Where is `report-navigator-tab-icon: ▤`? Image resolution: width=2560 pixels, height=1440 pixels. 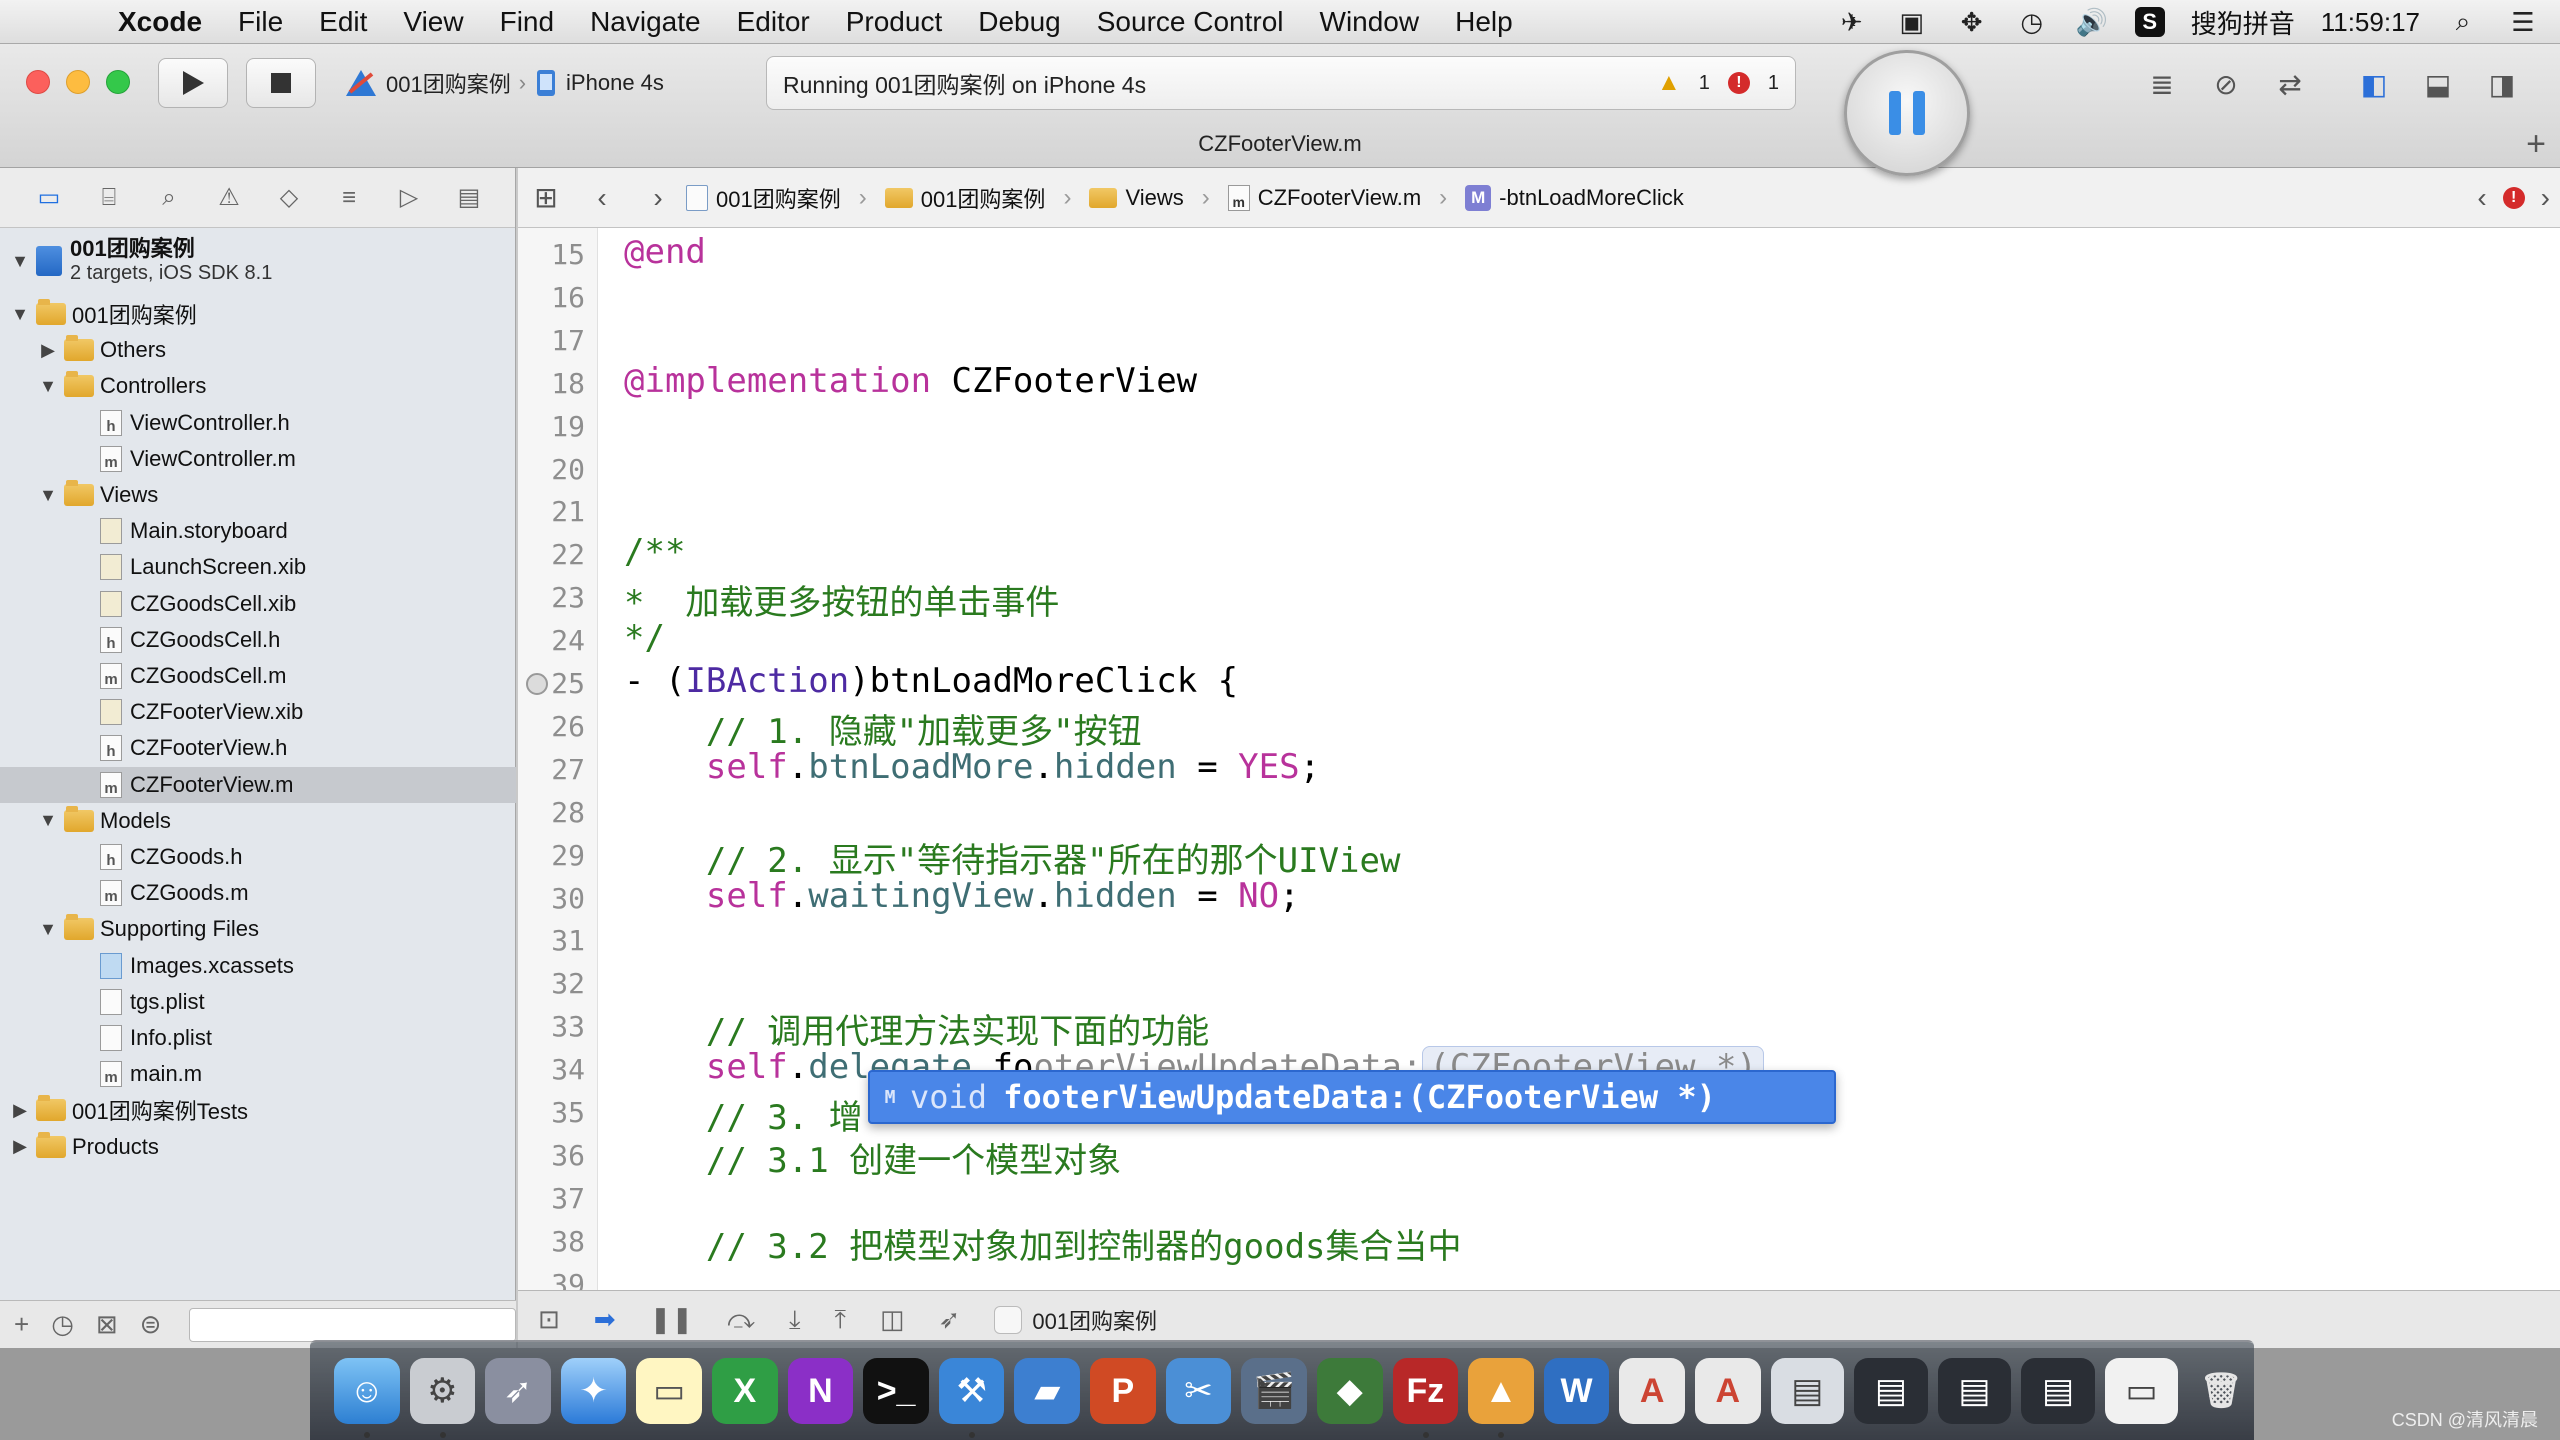 report-navigator-tab-icon: ▤ is located at coordinates (469, 198).